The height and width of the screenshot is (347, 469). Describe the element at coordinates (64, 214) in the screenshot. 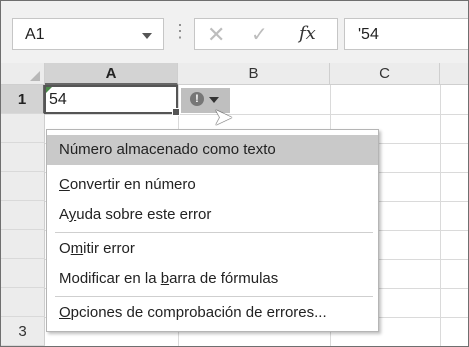

I see `menu-text: A` at that location.